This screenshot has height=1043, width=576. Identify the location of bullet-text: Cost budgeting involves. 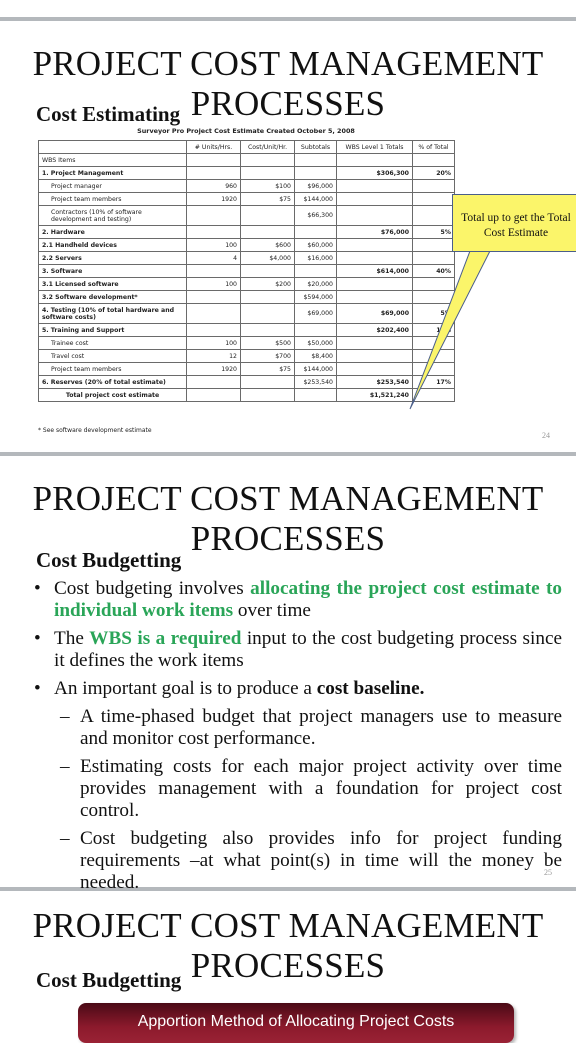
(152, 588).